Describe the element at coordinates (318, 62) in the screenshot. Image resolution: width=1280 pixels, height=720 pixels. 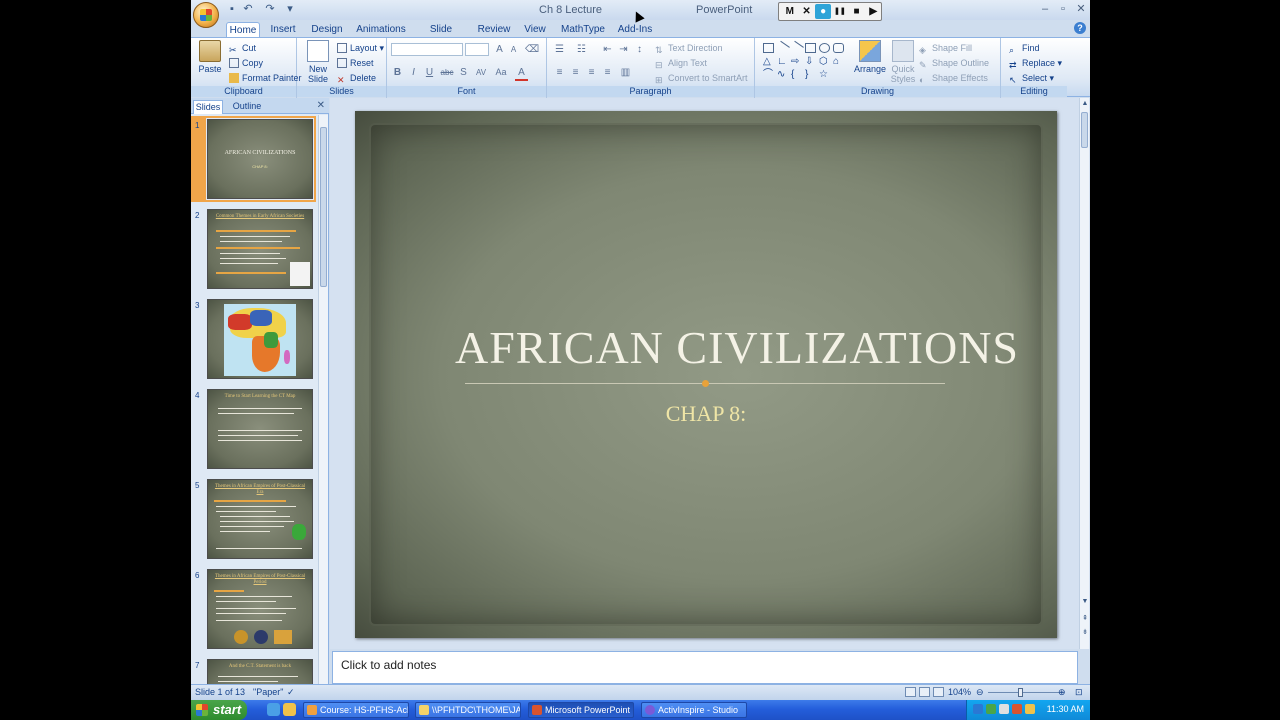
I see `new-slide-button: New Slide` at that location.